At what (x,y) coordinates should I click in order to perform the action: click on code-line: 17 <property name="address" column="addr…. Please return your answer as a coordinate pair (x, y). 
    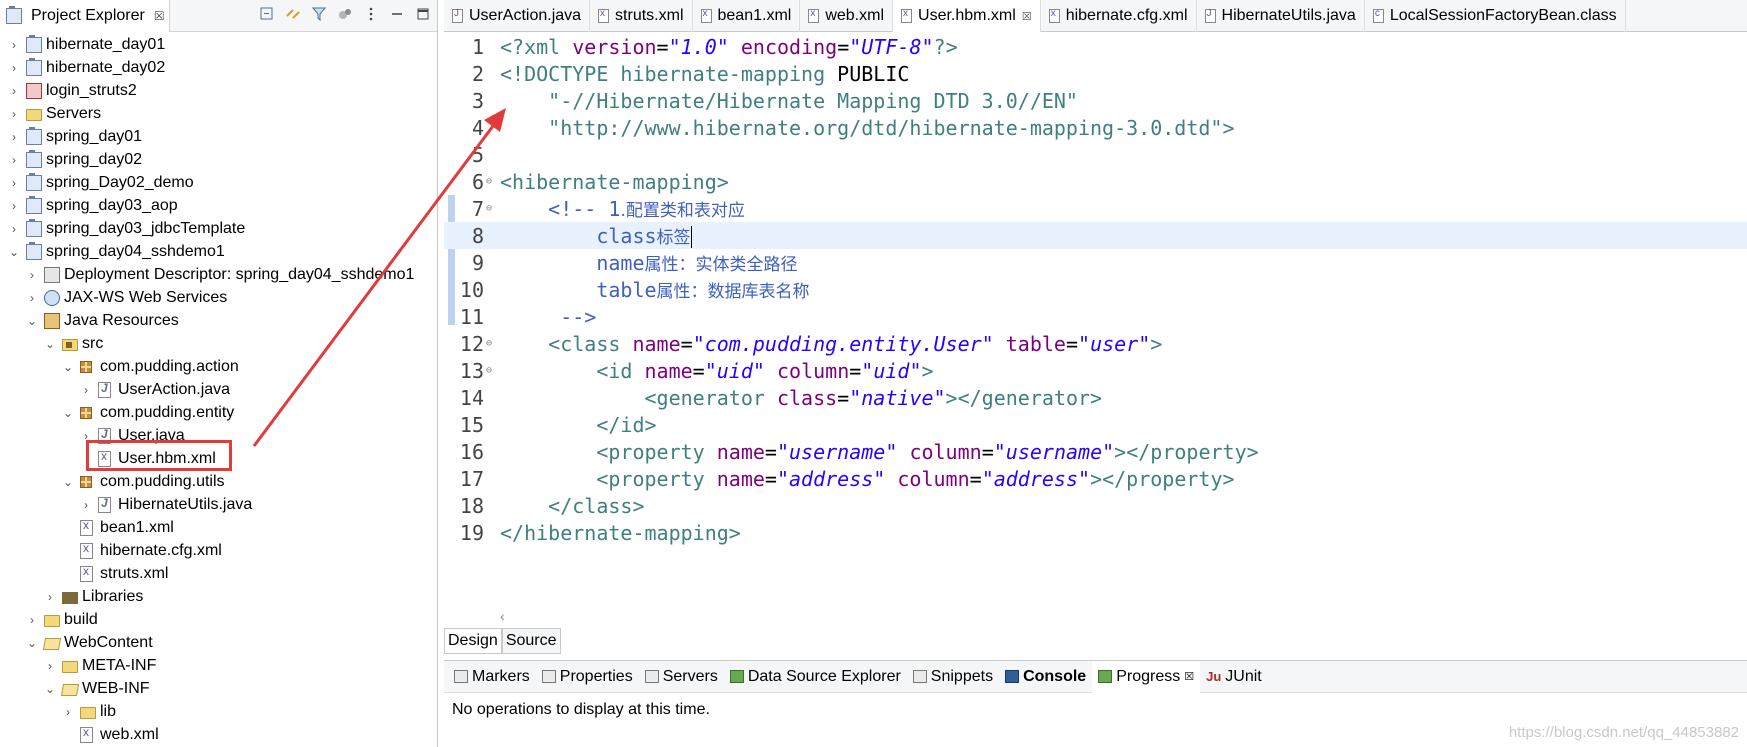
    Looking at the image, I should click on (1095, 478).